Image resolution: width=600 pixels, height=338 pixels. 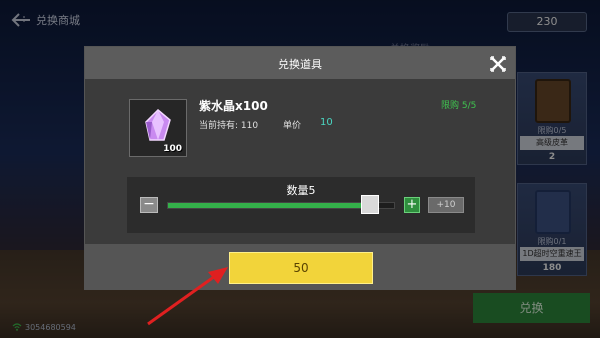 What do you see at coordinates (233, 106) in the screenshot?
I see `item-name: 紫水晶x100` at bounding box center [233, 106].